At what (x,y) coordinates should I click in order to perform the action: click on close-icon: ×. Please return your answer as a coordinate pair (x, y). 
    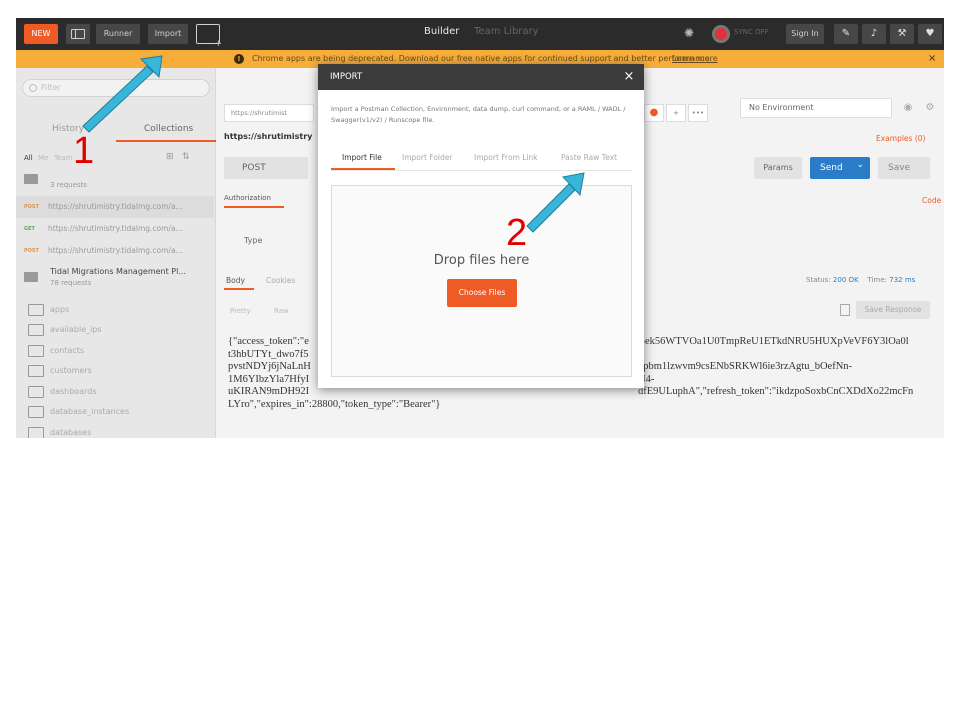
    Looking at the image, I should click on (629, 77).